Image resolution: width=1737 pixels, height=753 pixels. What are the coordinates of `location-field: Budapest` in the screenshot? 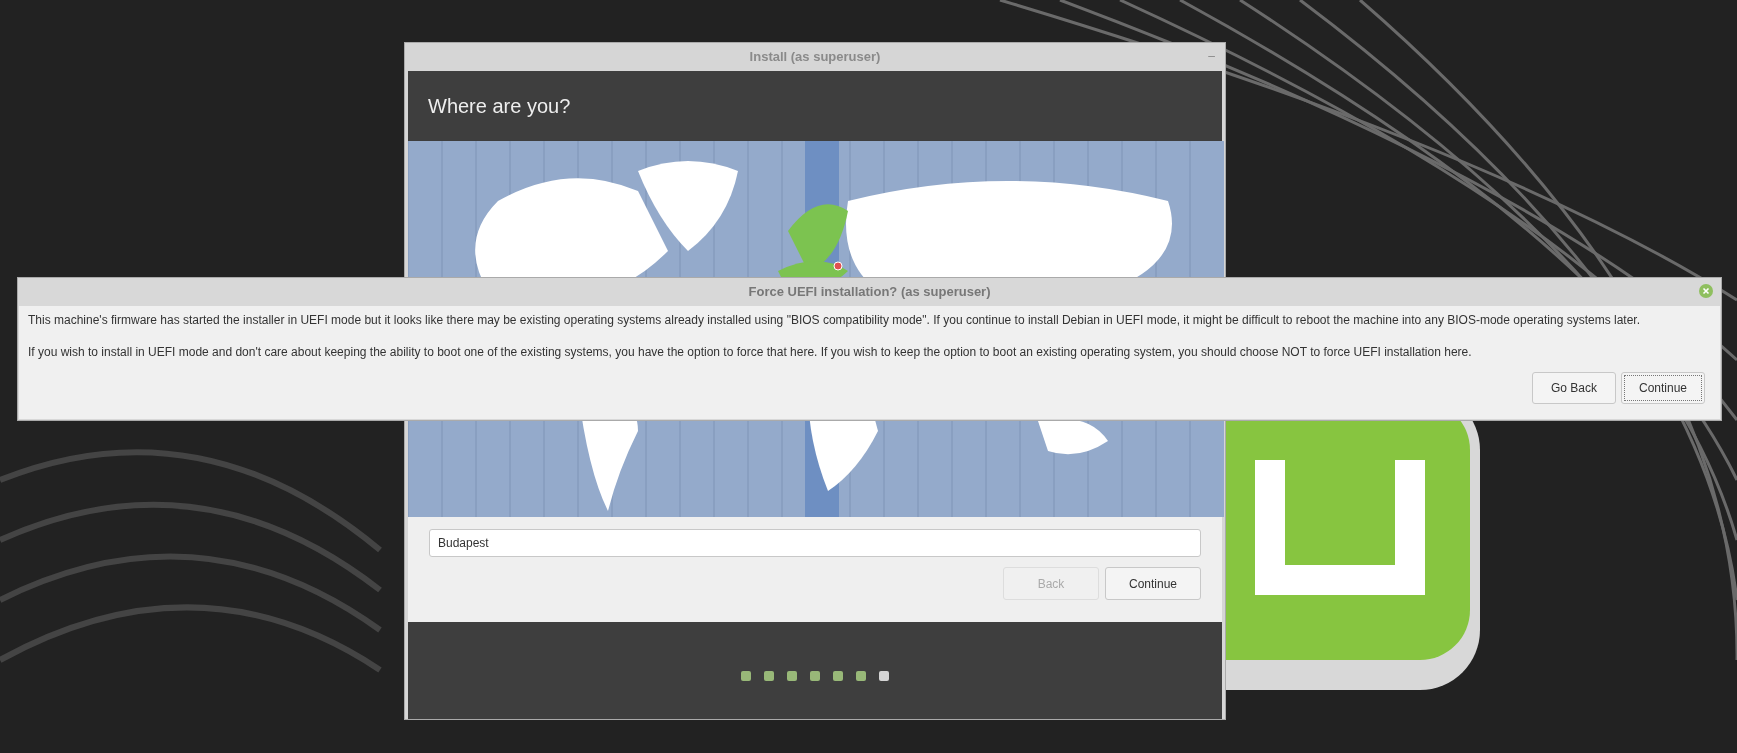 It's located at (815, 543).